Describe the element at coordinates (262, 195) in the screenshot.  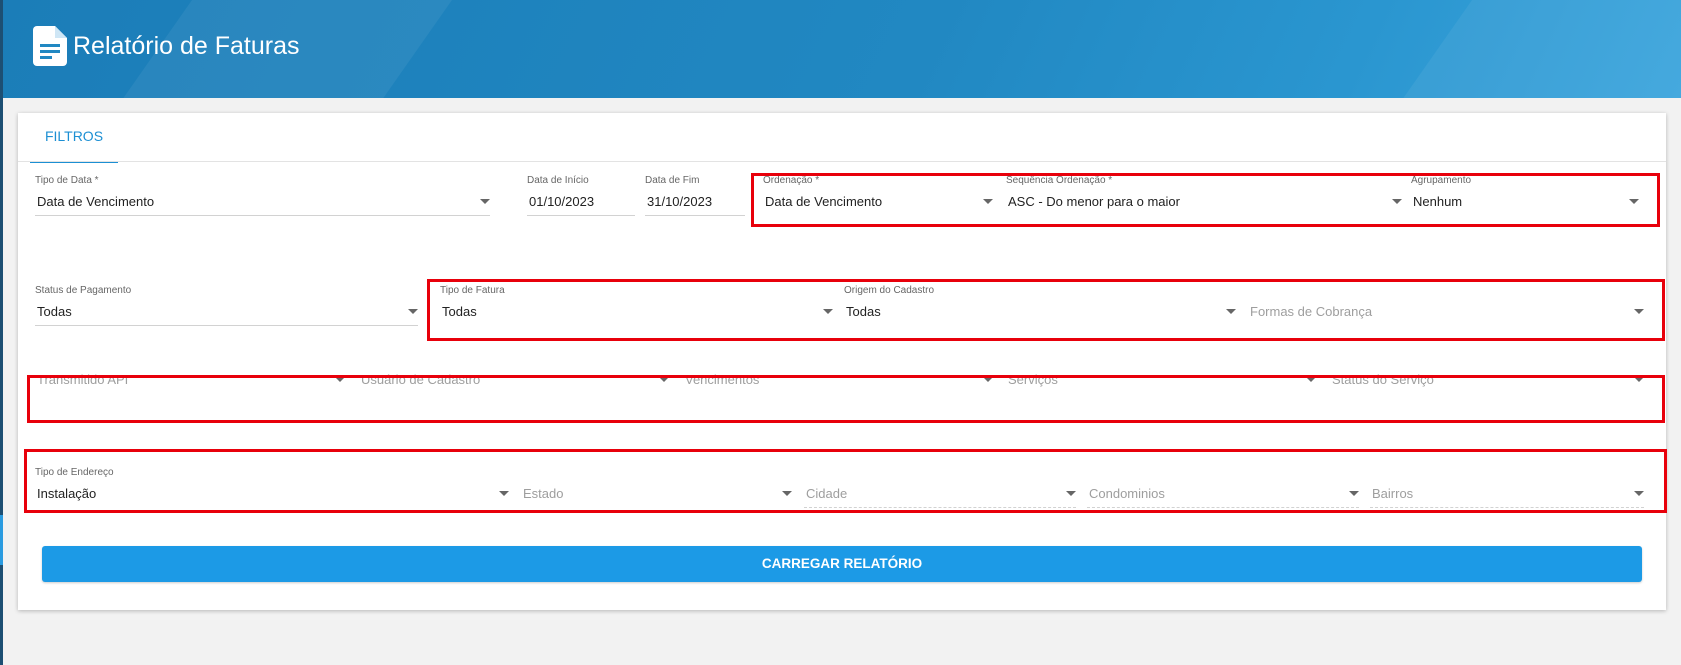
I see `tipo-data-select: Tipo de Data * Data de Vencimento` at that location.